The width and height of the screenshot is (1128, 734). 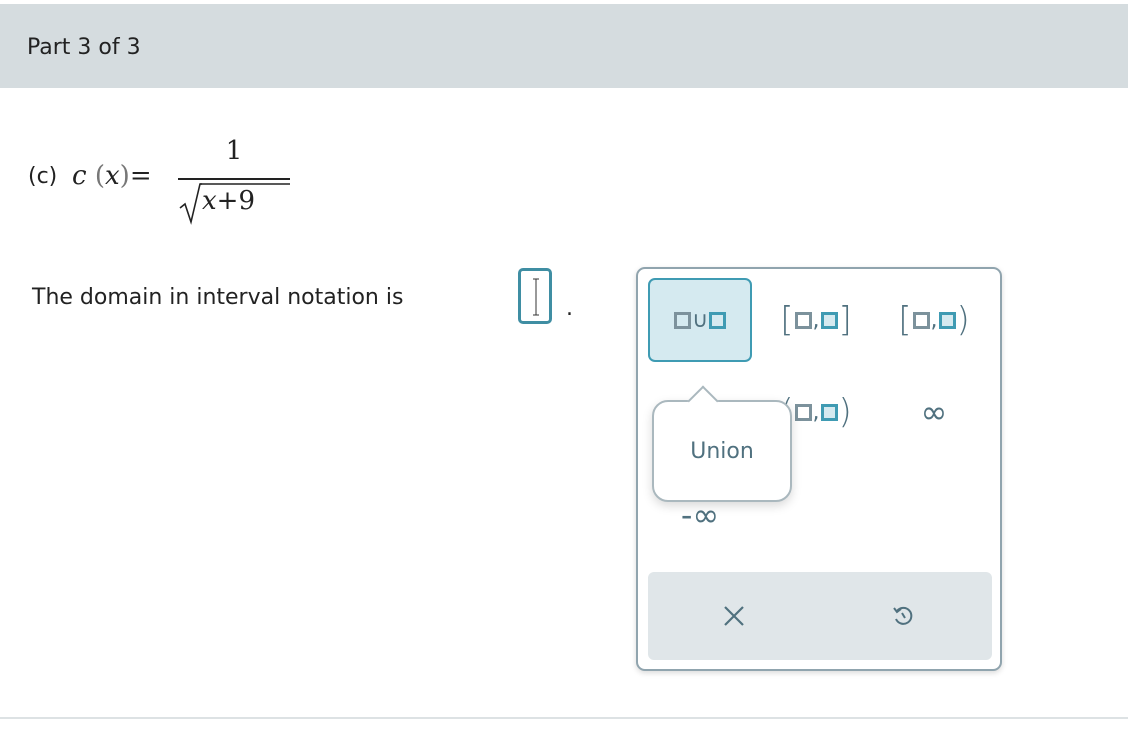 I want to click on part-header: Part 3 of 3, so click(x=564, y=46).